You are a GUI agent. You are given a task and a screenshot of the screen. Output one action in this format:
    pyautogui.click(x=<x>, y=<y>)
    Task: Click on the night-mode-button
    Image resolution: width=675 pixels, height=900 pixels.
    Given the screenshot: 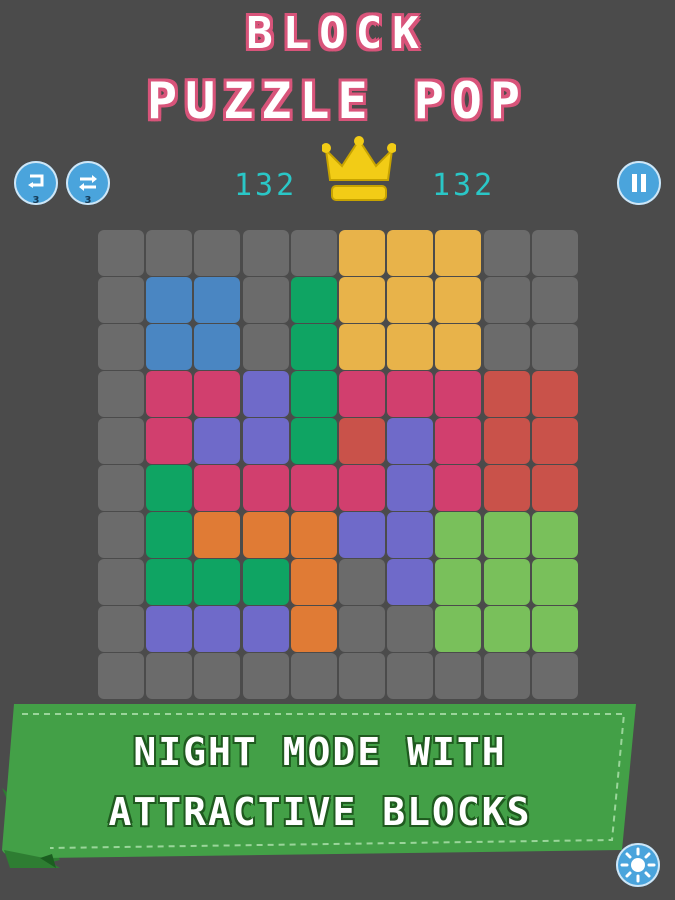 What is the action you would take?
    pyautogui.click(x=638, y=865)
    